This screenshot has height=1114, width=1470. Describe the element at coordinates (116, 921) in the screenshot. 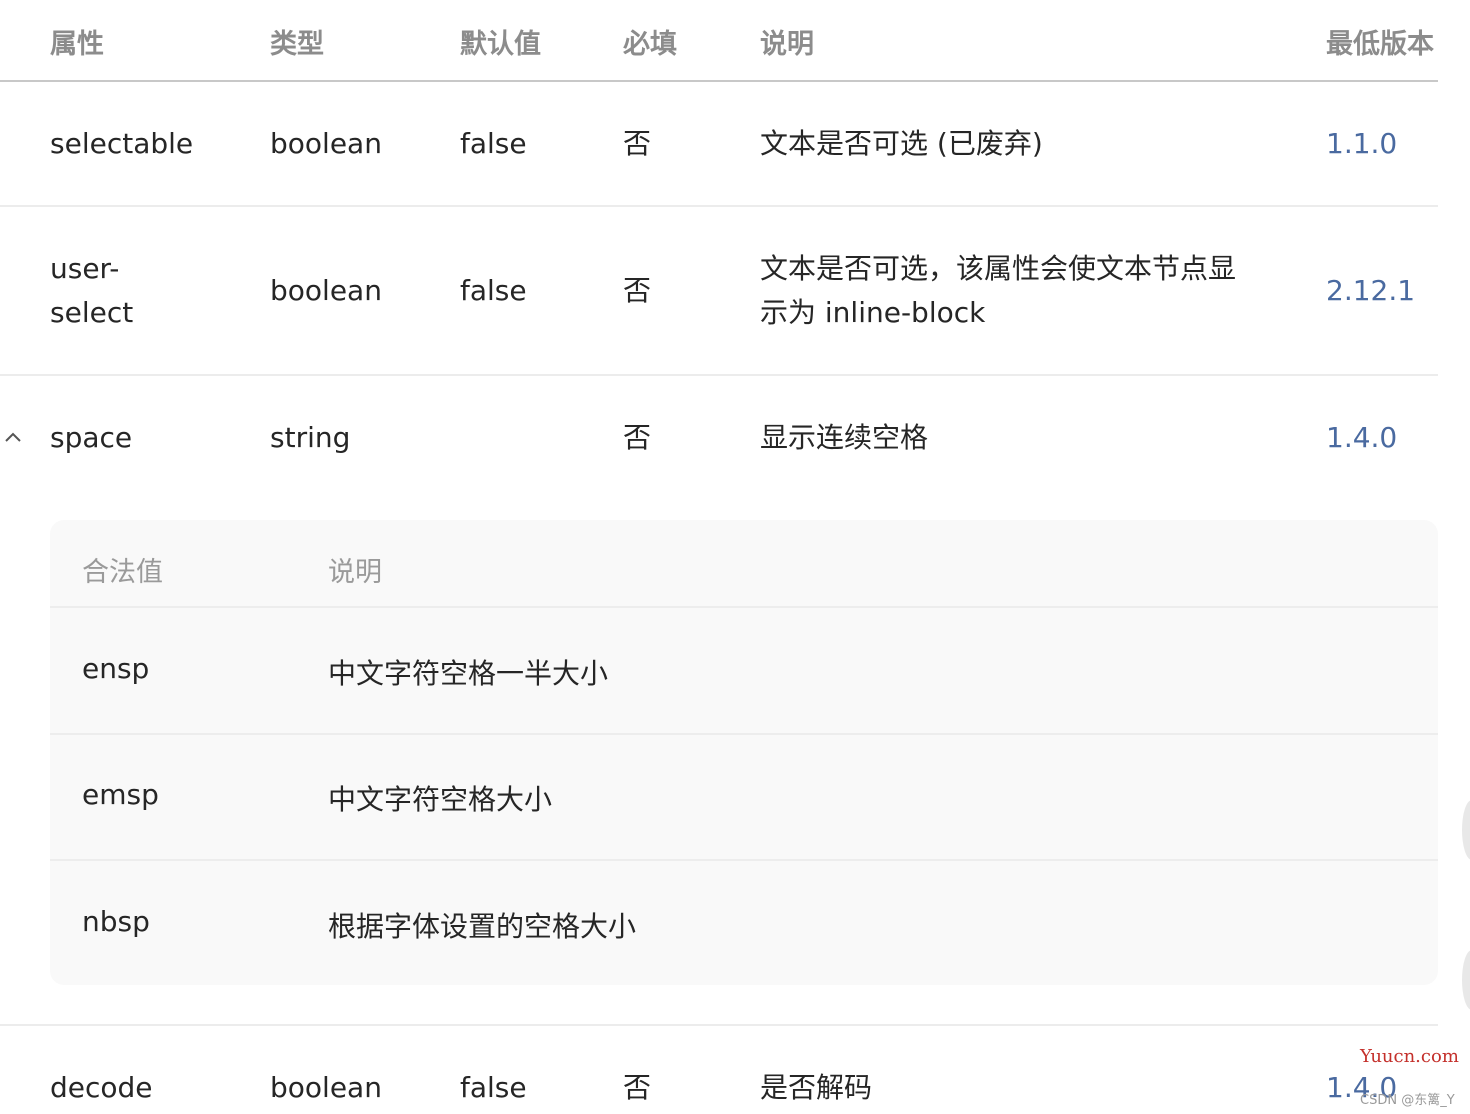

I see `valid-value: nbsp` at that location.